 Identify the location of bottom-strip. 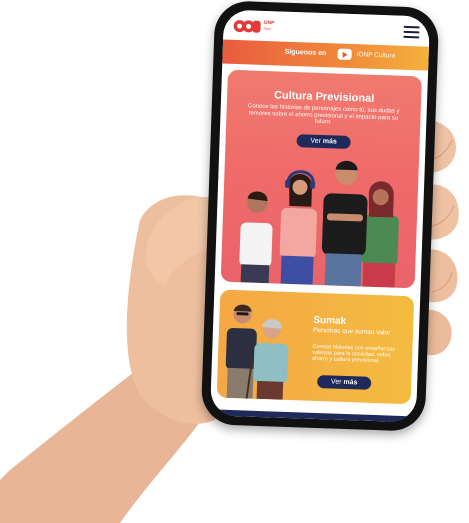
(313, 416).